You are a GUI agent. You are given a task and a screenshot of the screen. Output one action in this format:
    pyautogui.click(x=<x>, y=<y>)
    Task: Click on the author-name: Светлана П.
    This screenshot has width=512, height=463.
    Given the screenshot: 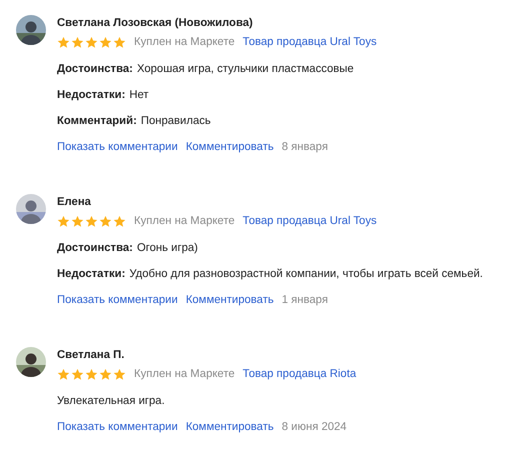 What is the action you would take?
    pyautogui.click(x=91, y=355)
    